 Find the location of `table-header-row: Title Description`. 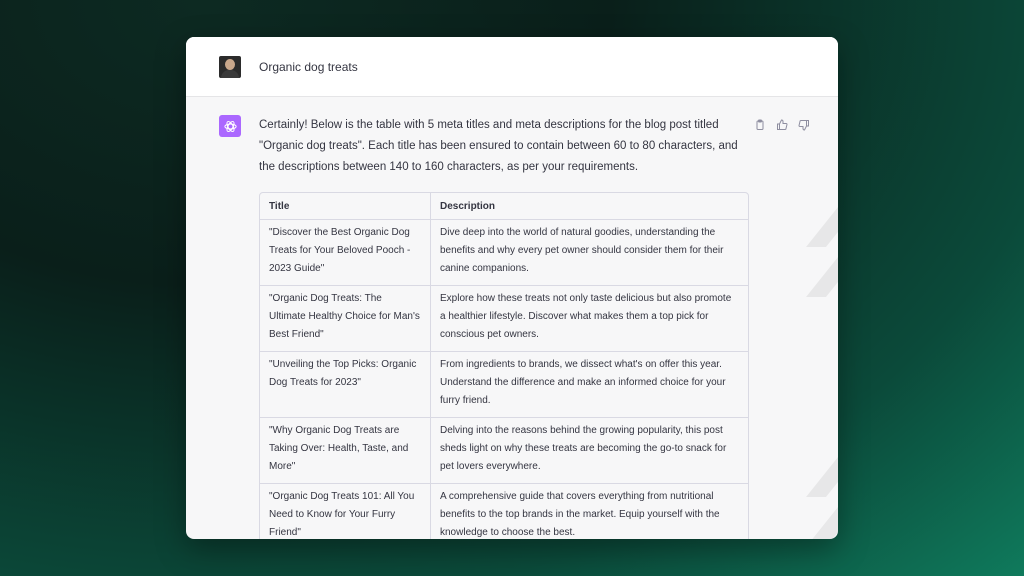

table-header-row: Title Description is located at coordinates (504, 206).